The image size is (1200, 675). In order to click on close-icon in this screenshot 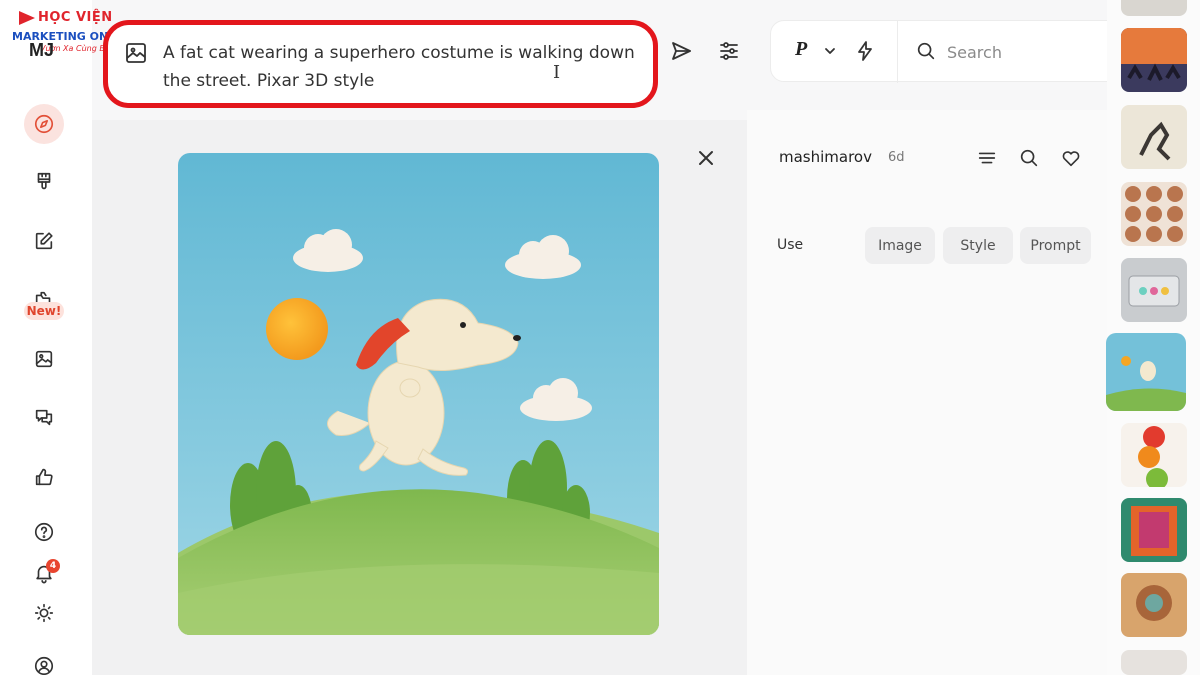, I will do `click(706, 158)`.